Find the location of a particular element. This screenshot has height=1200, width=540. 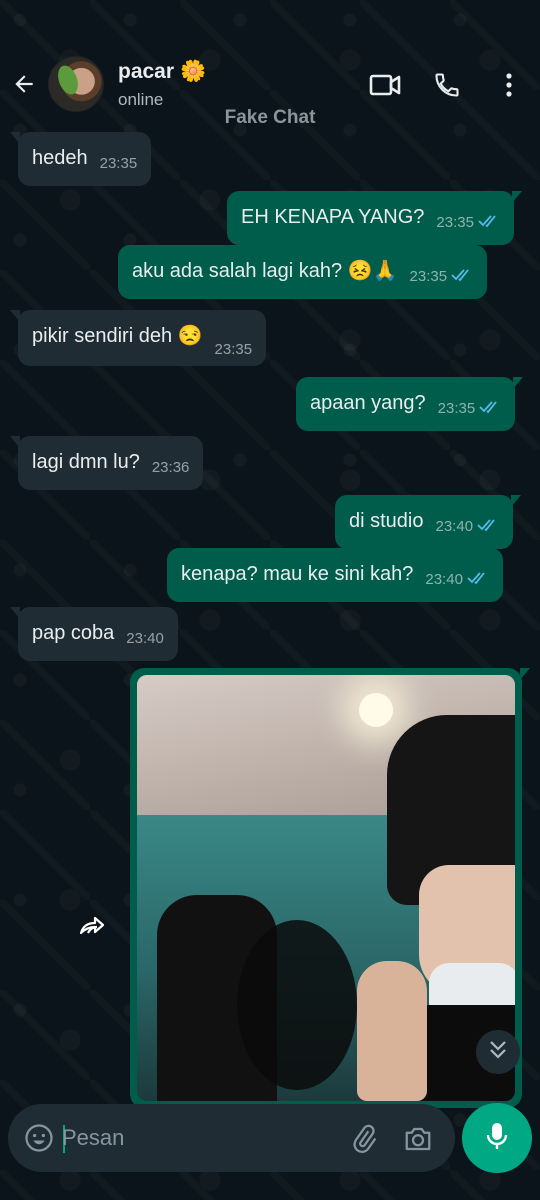

scroll-down-button is located at coordinates (498, 1052).